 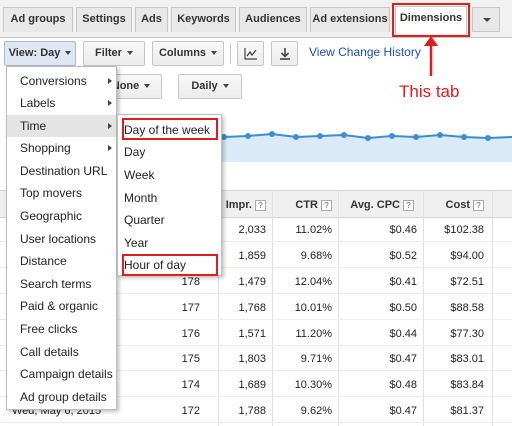 I want to click on cell-cost: $72.51, so click(x=467, y=282).